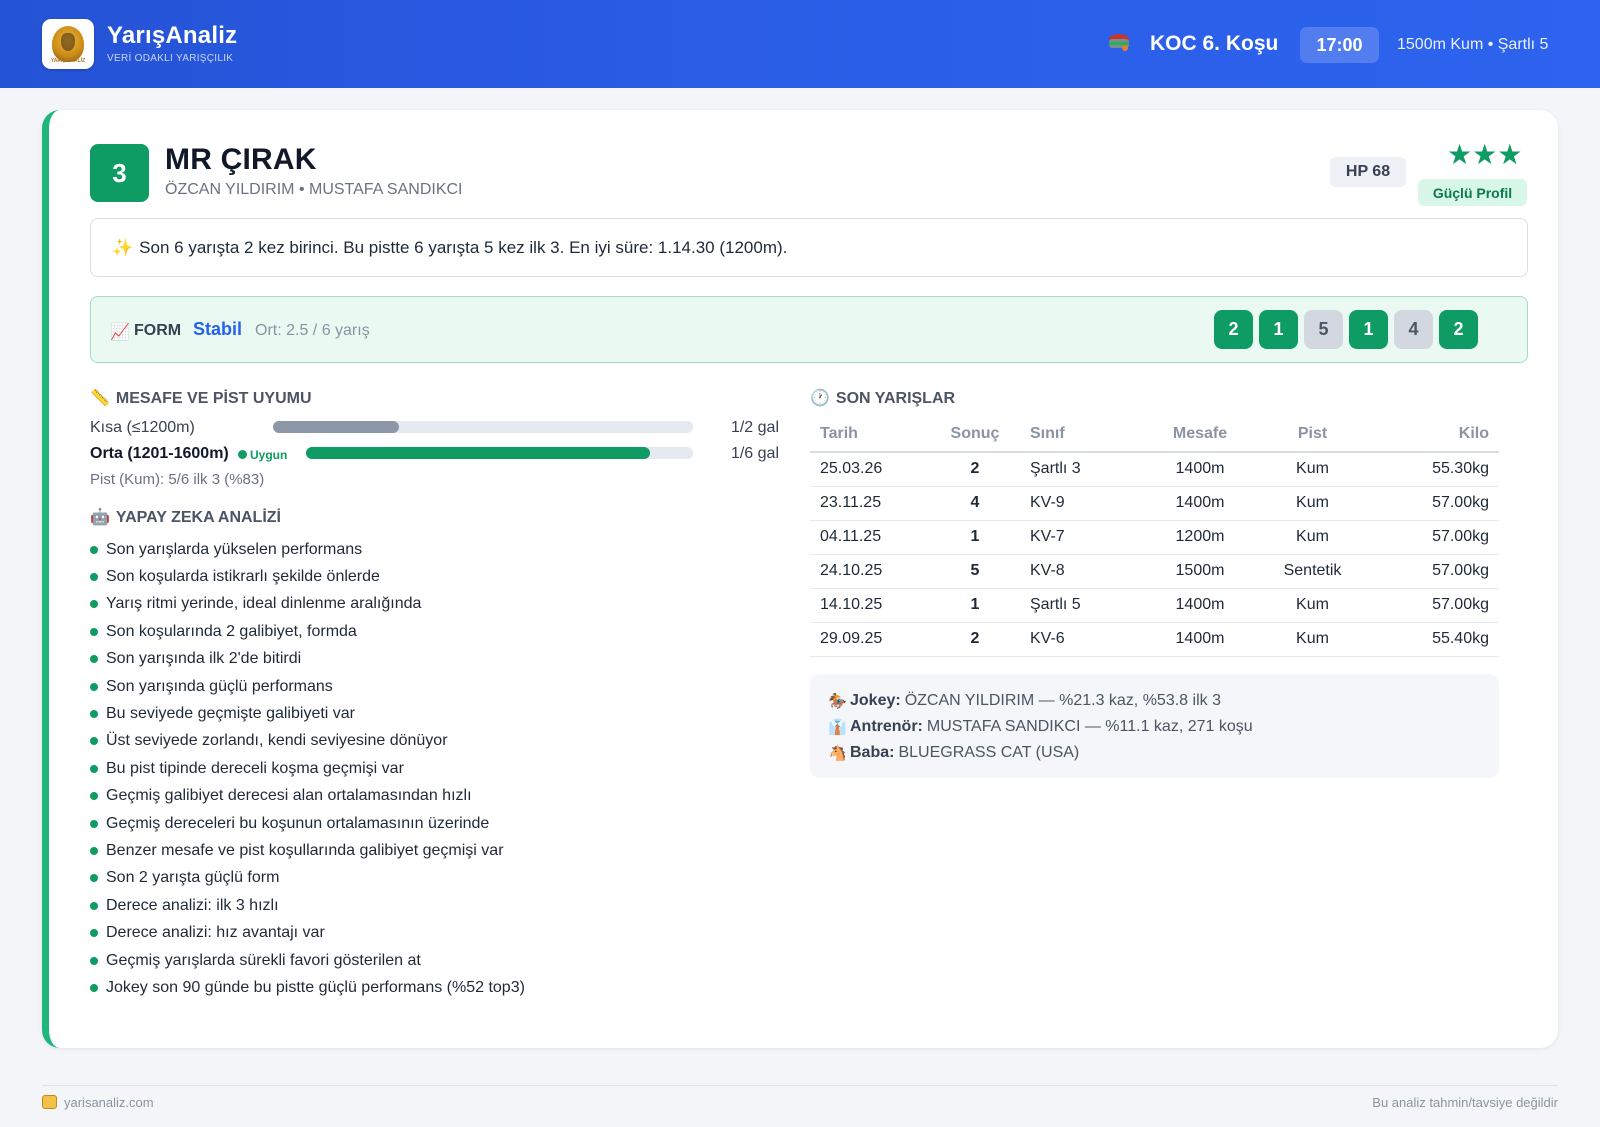 The width and height of the screenshot is (1600, 1127). Describe the element at coordinates (142, 427) in the screenshot. I see `distance-short-label: Kısa (≤1200m)` at that location.